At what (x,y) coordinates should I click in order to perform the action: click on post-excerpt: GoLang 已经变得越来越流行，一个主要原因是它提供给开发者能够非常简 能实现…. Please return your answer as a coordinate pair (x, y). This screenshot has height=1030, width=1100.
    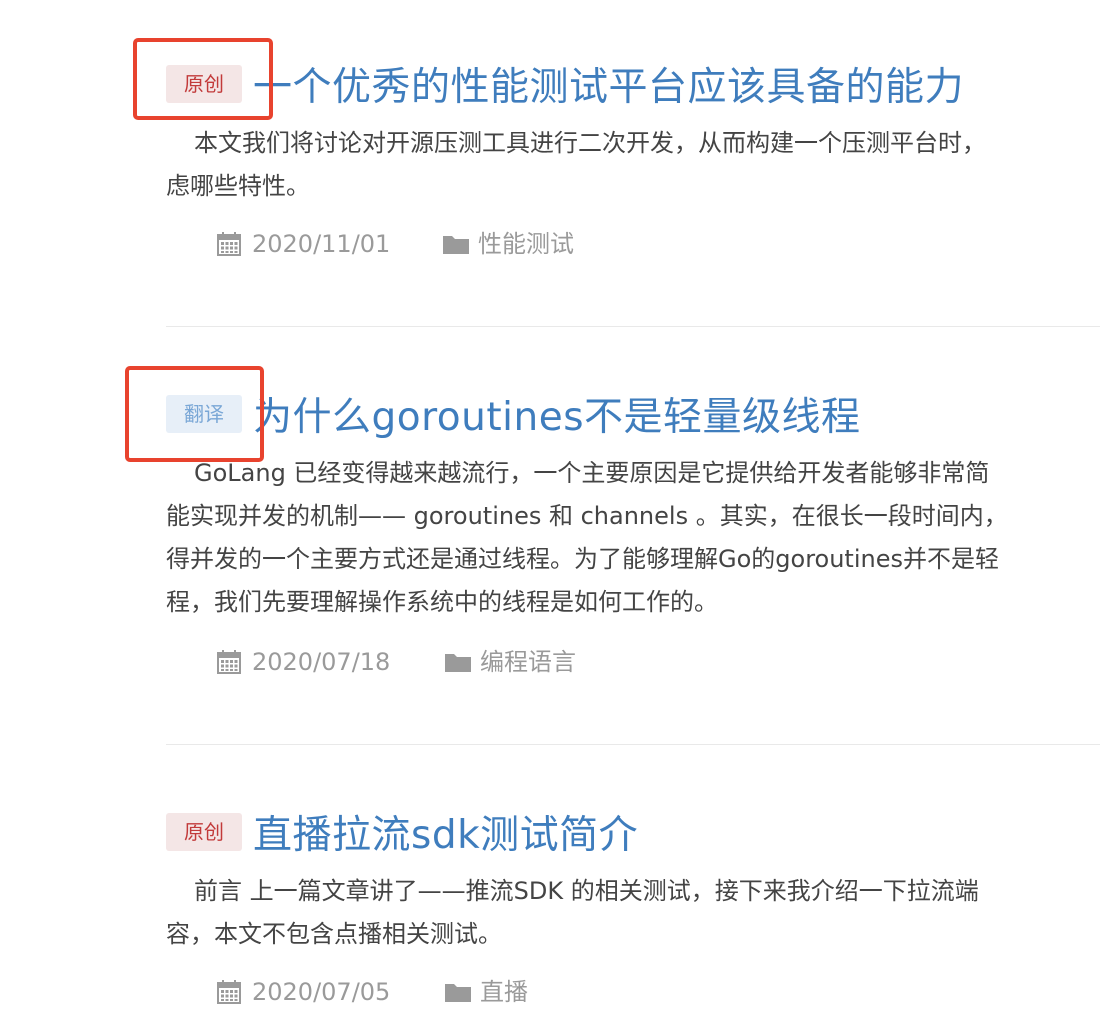
    Looking at the image, I should click on (633, 538).